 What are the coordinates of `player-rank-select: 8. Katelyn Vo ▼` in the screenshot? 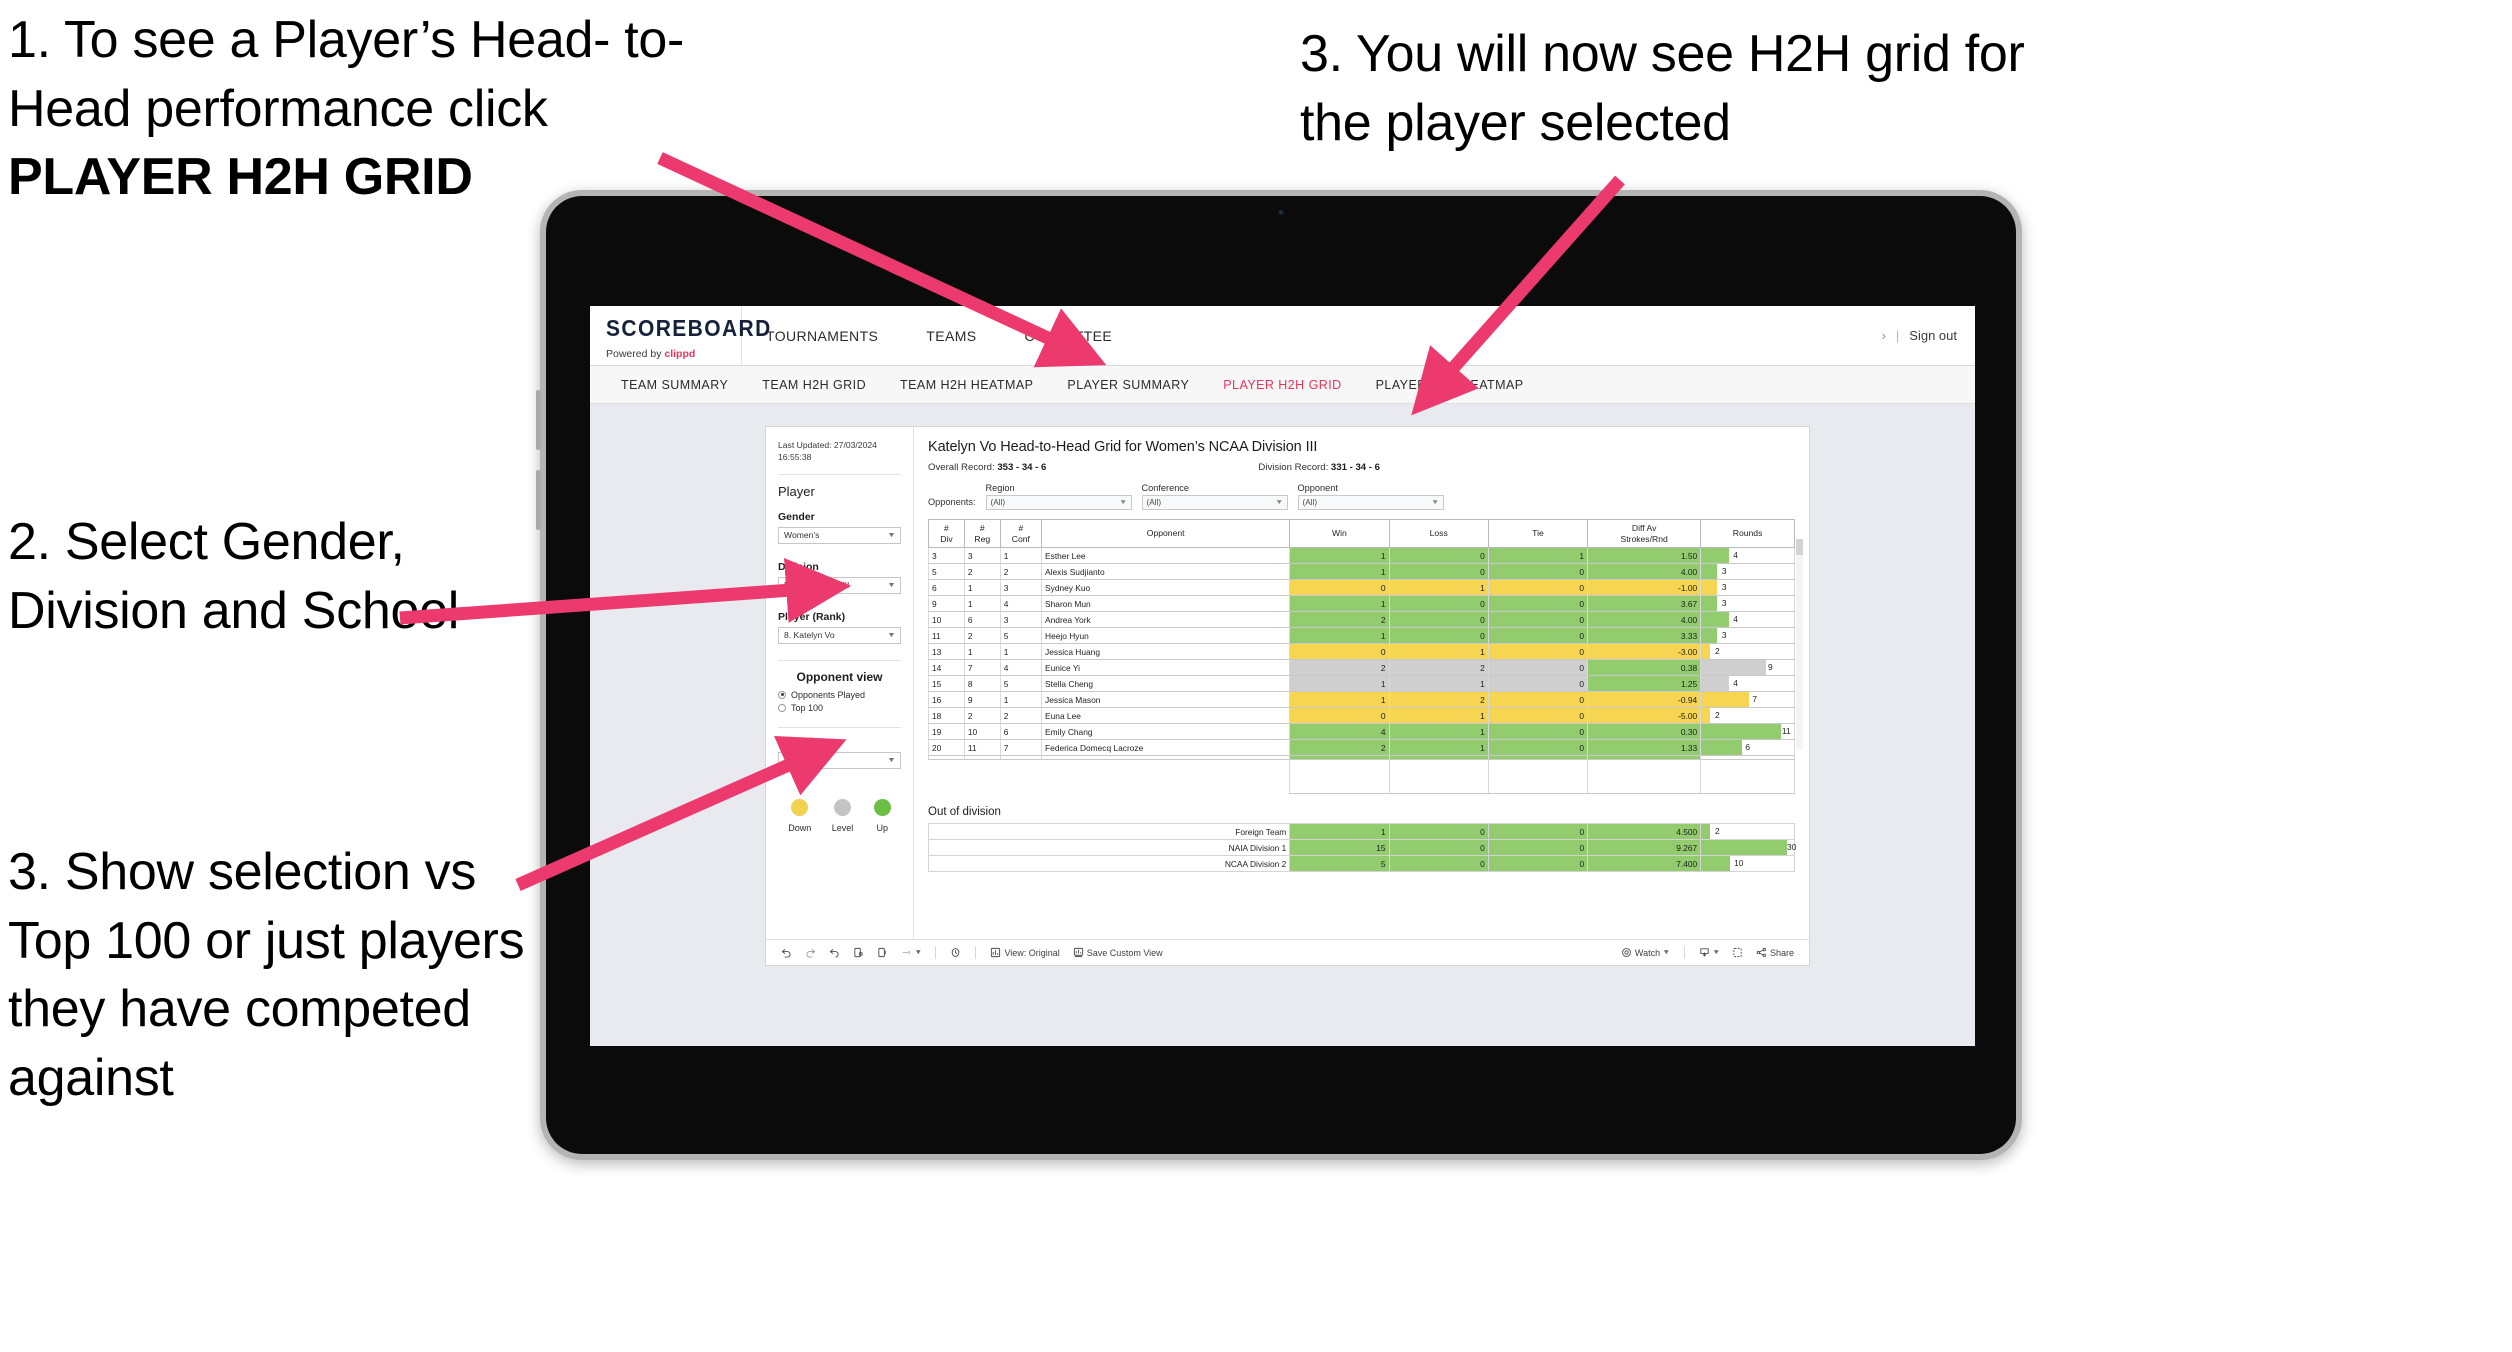 It's located at (839, 635).